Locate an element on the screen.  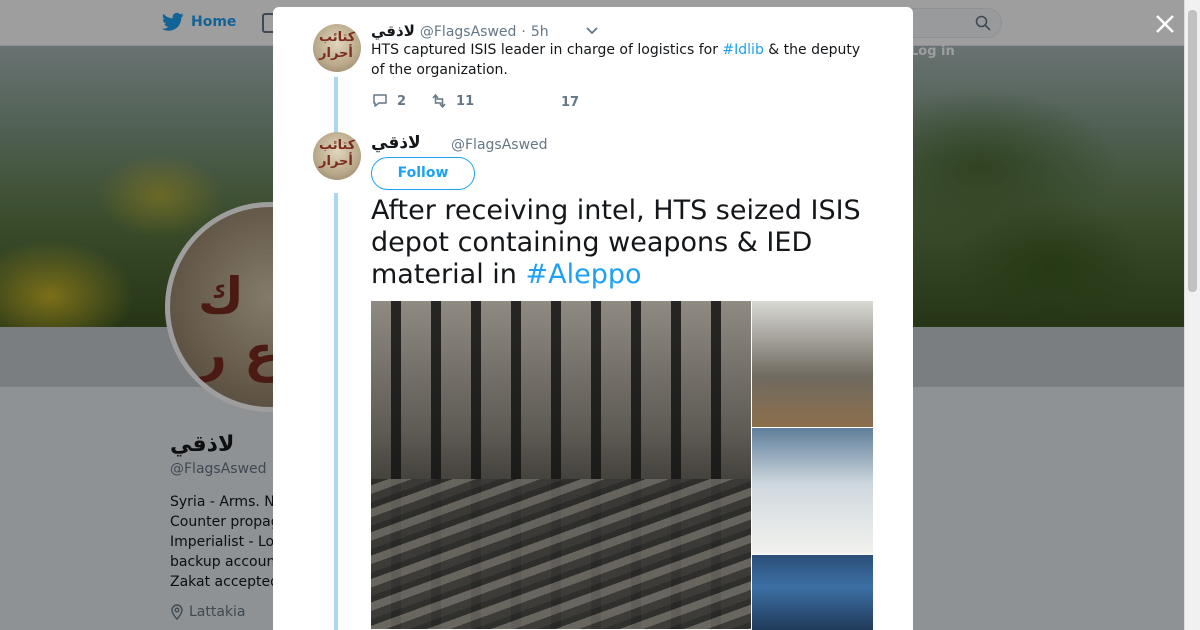
reply-button: 2 is located at coordinates (388, 101).